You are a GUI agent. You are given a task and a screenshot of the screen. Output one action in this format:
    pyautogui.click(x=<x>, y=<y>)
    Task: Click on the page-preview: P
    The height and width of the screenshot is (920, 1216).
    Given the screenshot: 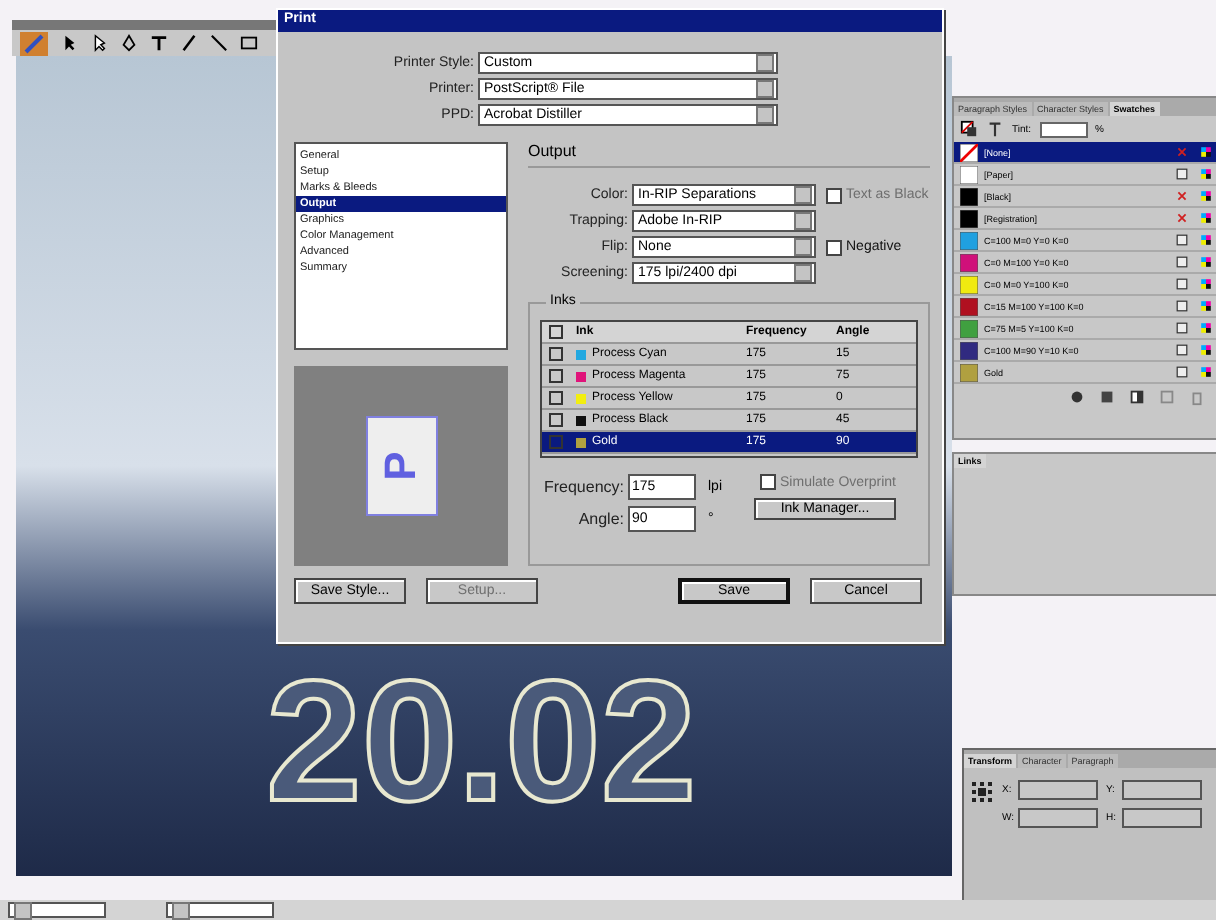 What is the action you would take?
    pyautogui.click(x=401, y=466)
    